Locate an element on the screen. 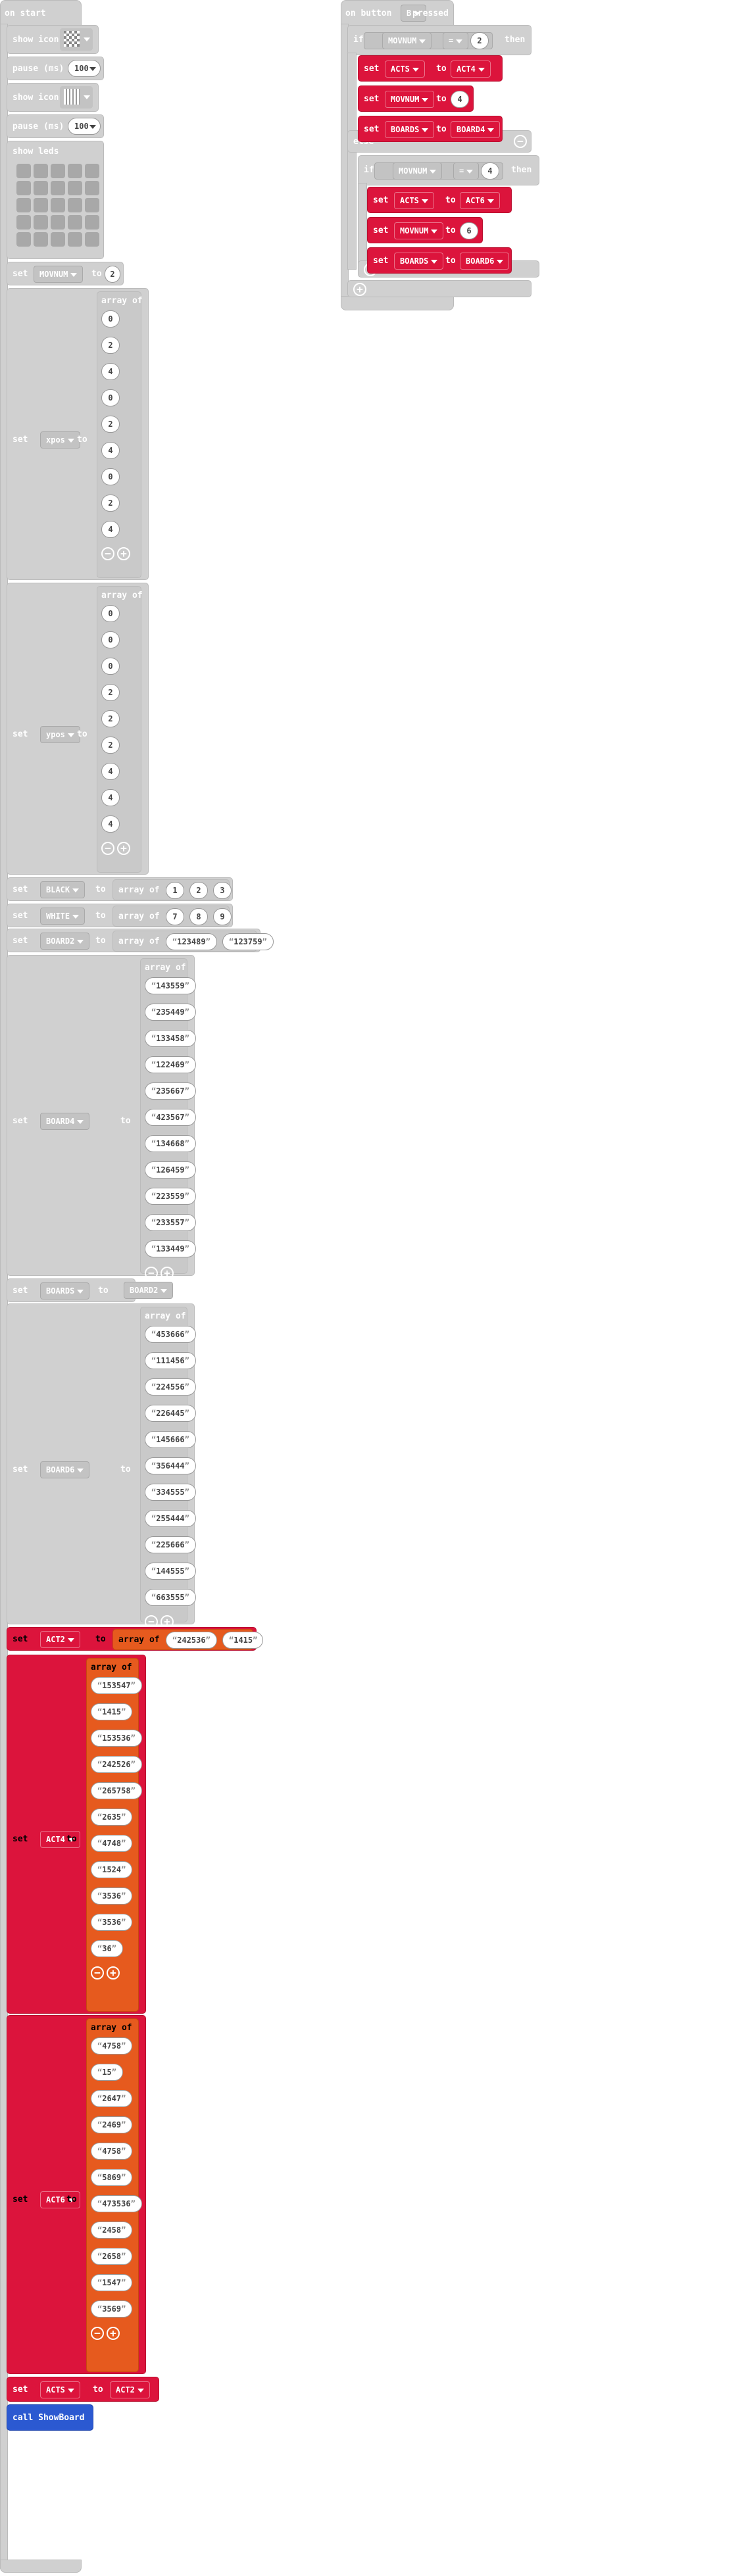 The width and height of the screenshot is (742, 2576). variable-dropdown: BOARD2 is located at coordinates (65, 942).